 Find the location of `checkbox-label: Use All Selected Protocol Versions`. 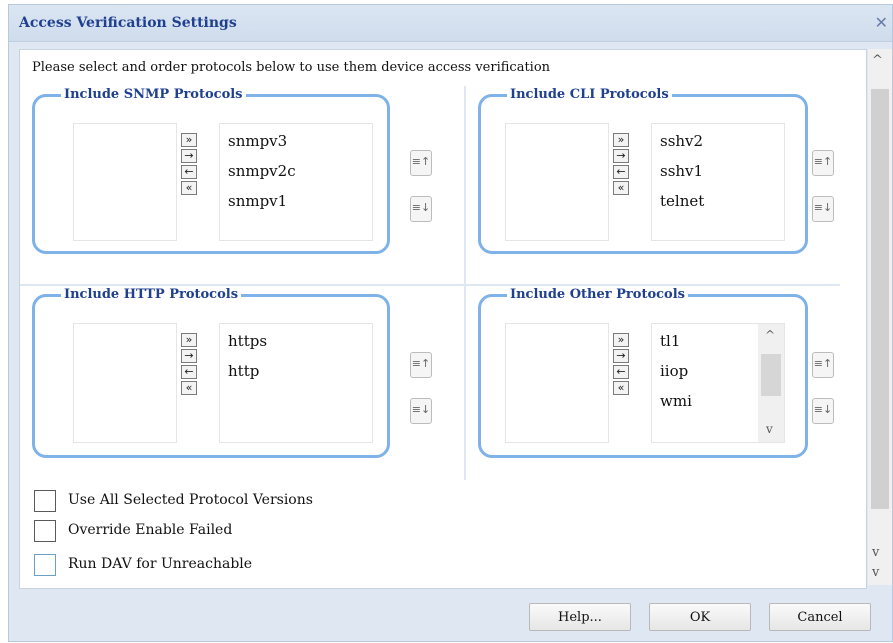

checkbox-label: Use All Selected Protocol Versions is located at coordinates (190, 500).